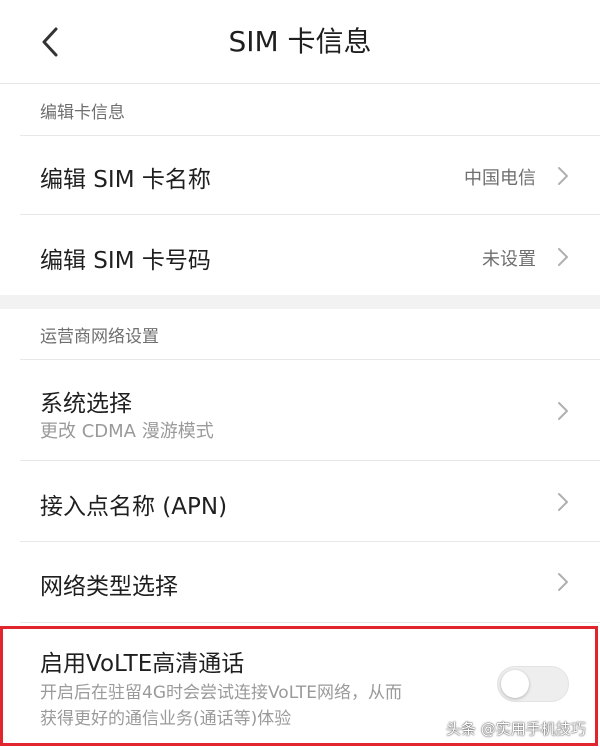 The image size is (600, 750). Describe the element at coordinates (82, 113) in the screenshot. I see `section-label-card-info: 编辑卡信息` at that location.